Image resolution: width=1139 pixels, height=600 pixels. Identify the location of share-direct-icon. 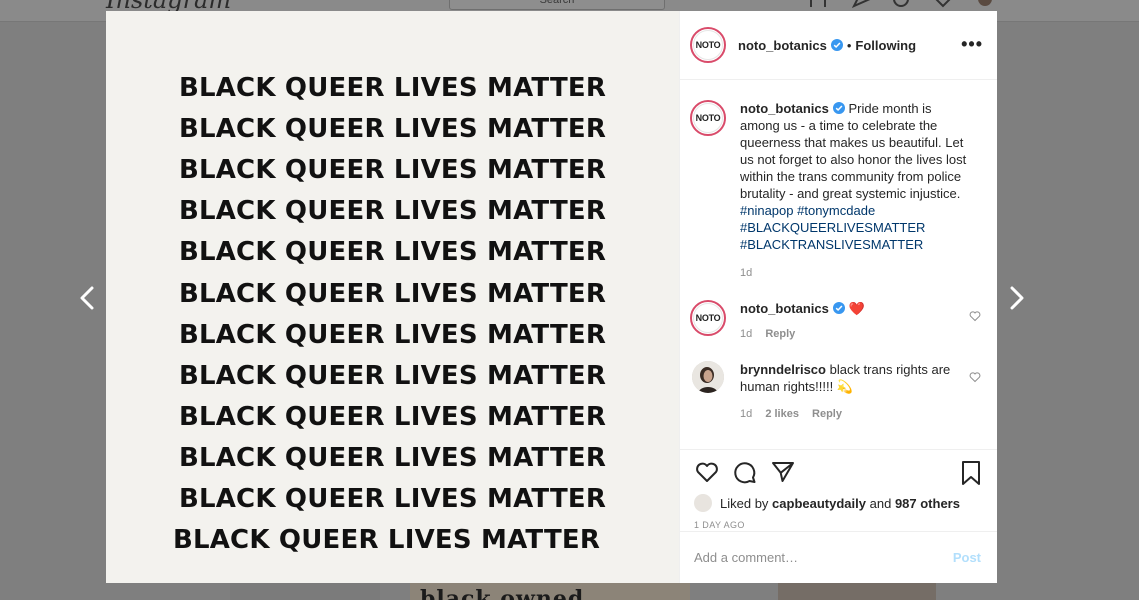
(783, 472).